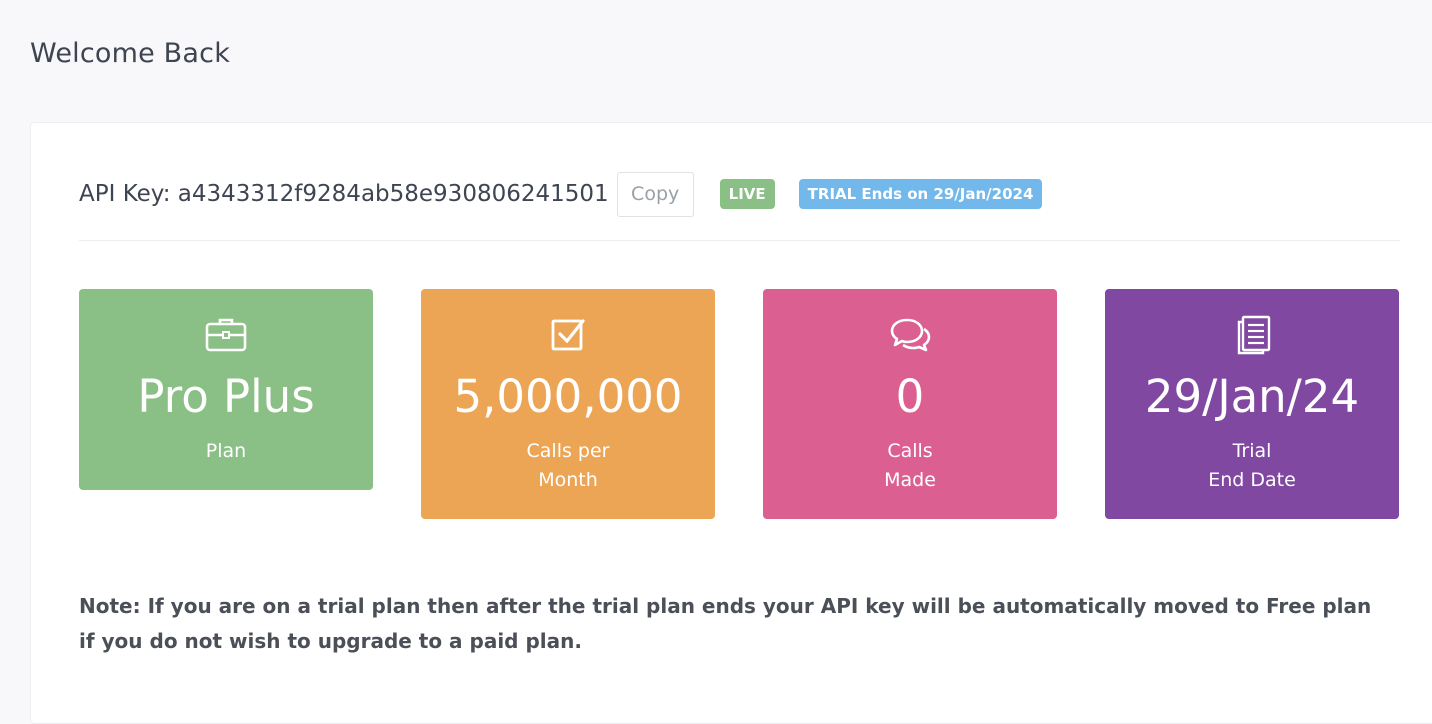 Image resolution: width=1432 pixels, height=724 pixels. I want to click on stat-tile-calls-per-month: 5,000,000 Calls per Month, so click(568, 404).